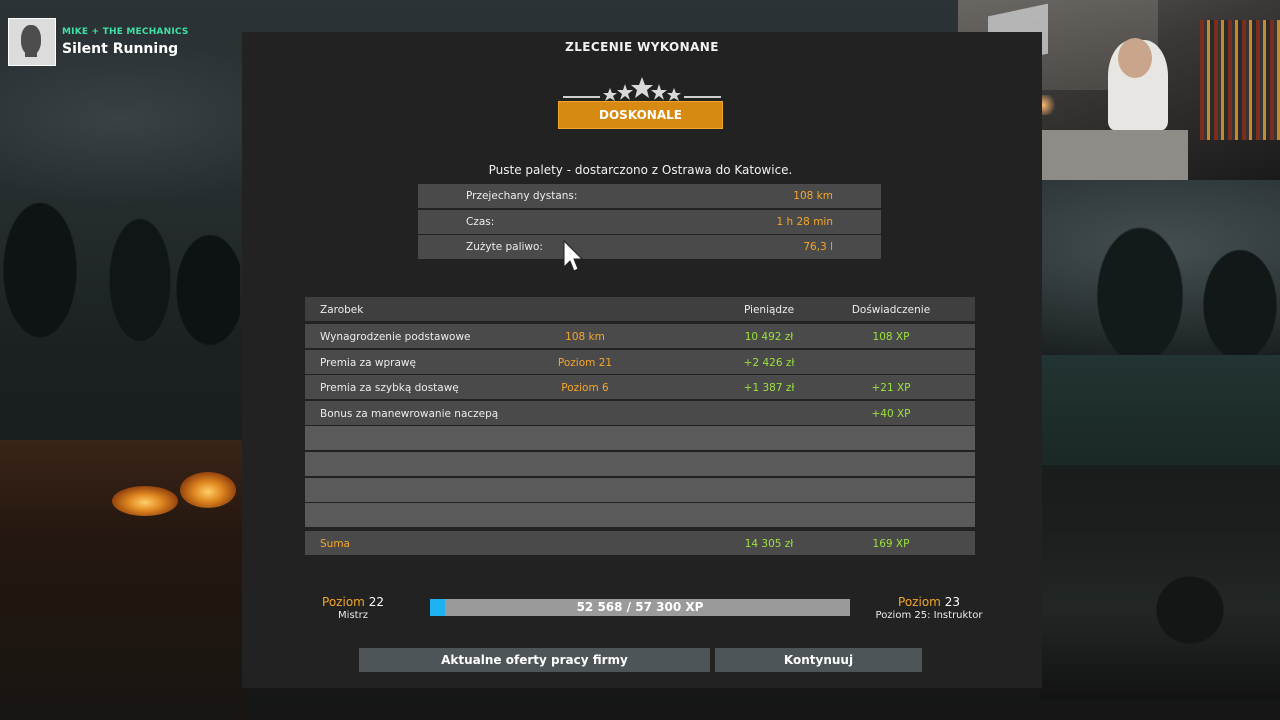  Describe the element at coordinates (952, 602) in the screenshot. I see `next-level-number: 23` at that location.